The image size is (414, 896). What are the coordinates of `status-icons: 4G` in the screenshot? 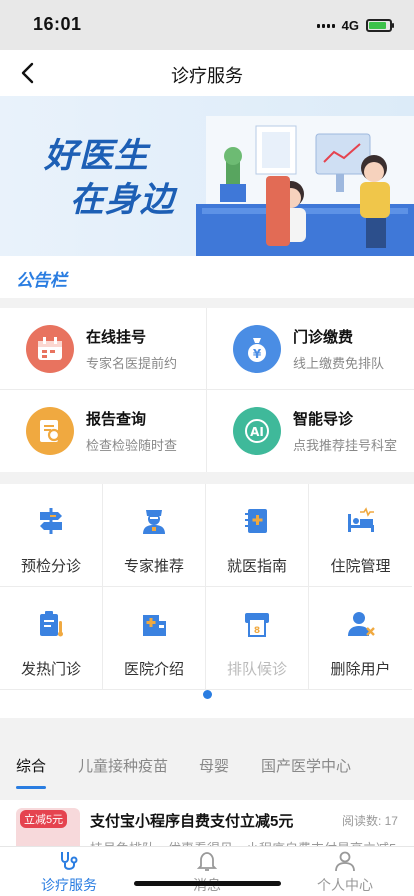 It's located at (355, 25).